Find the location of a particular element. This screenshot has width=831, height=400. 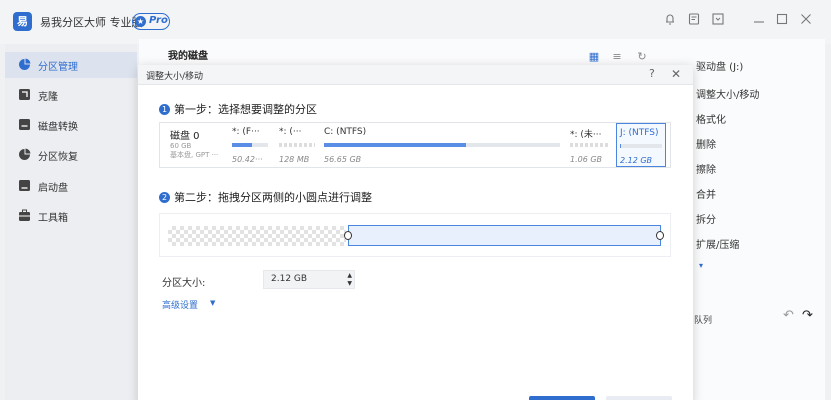

partition-label: J: (NTFS) is located at coordinates (639, 133).